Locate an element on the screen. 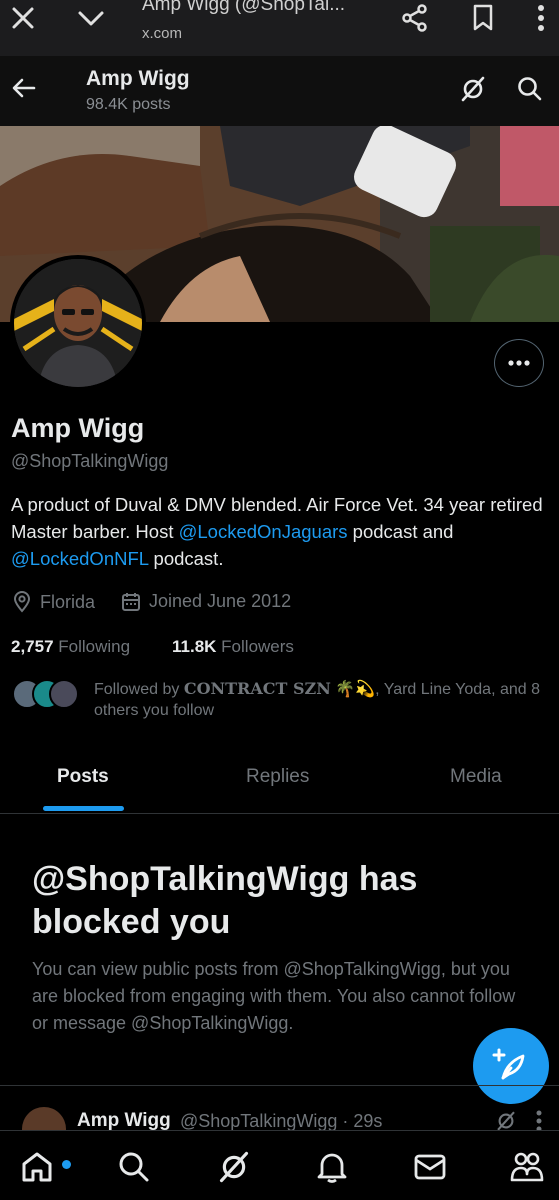  arrow-left-icon is located at coordinates (24, 88).